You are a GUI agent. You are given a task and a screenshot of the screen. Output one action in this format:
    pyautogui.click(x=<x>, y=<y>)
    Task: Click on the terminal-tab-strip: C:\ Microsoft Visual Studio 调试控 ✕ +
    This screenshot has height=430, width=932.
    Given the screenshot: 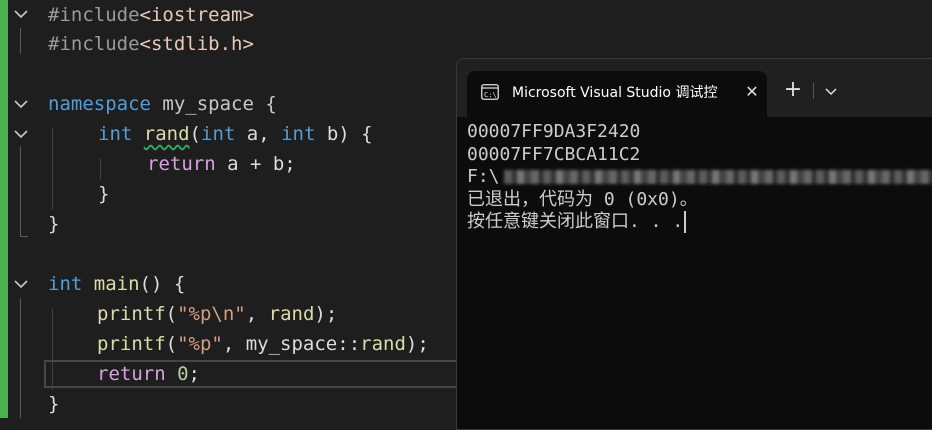 What is the action you would take?
    pyautogui.click(x=694, y=88)
    